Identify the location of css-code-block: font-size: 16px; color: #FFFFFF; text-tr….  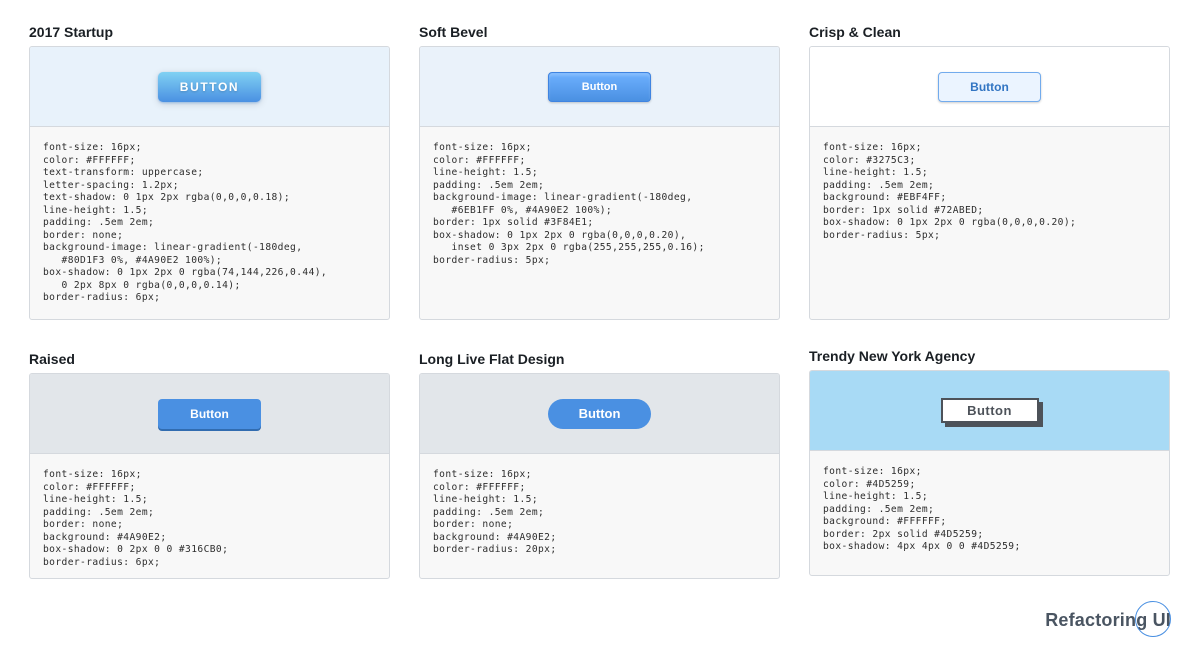
(185, 222).